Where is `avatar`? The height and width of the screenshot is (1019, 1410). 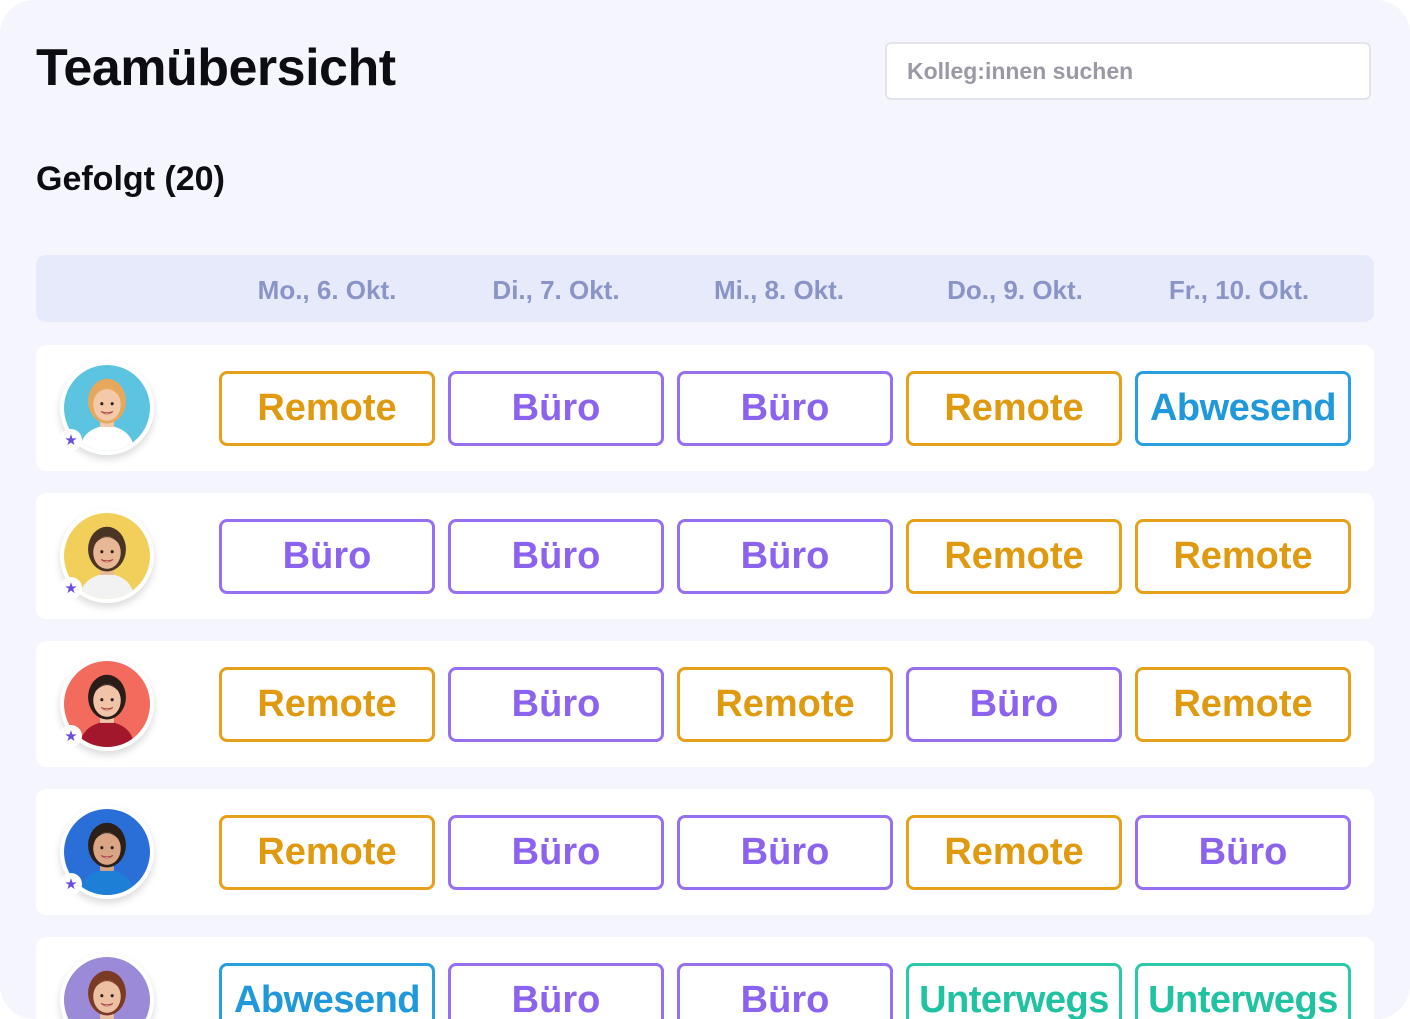
avatar is located at coordinates (107, 986).